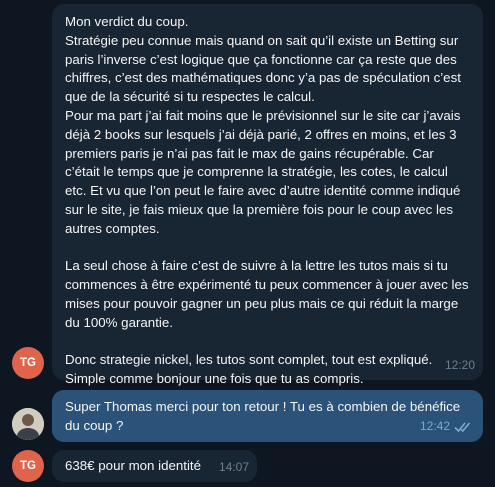 This screenshot has width=495, height=487. What do you see at coordinates (459, 365) in the screenshot?
I see `message-time: 12:20` at bounding box center [459, 365].